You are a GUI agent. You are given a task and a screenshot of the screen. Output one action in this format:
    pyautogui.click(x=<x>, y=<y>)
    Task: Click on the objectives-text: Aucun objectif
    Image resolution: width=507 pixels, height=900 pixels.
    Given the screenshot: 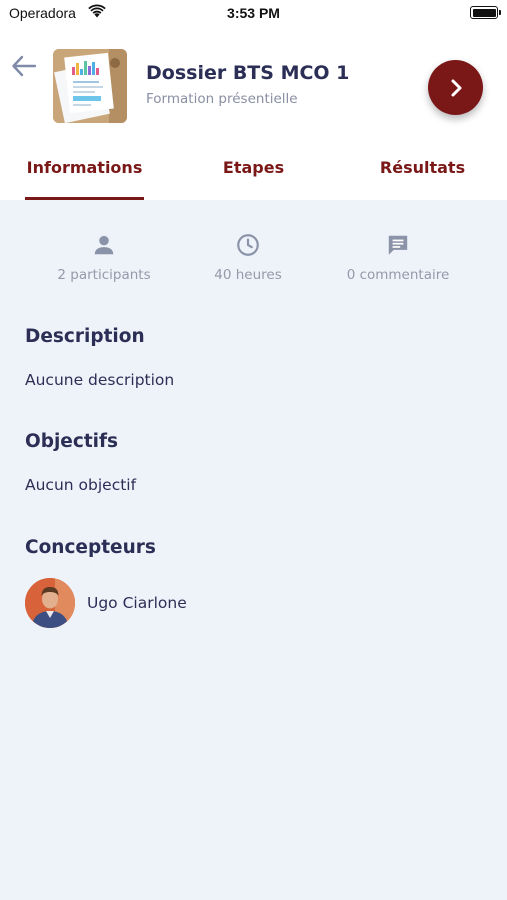 What is the action you would take?
    pyautogui.click(x=81, y=485)
    